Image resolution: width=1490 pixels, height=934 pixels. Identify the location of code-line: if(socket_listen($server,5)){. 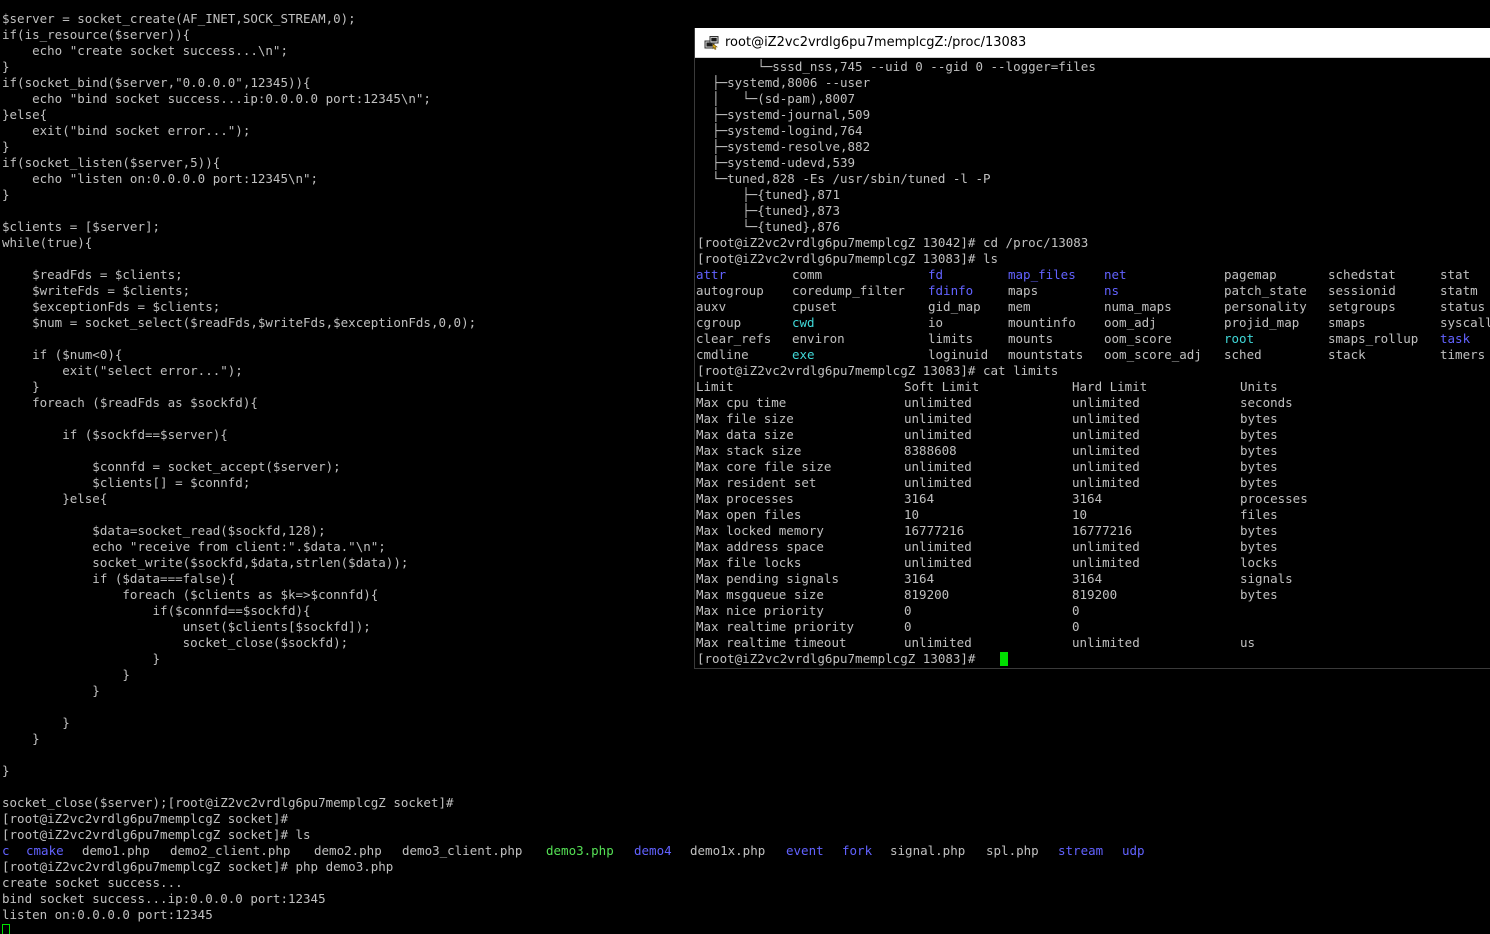
(111, 162).